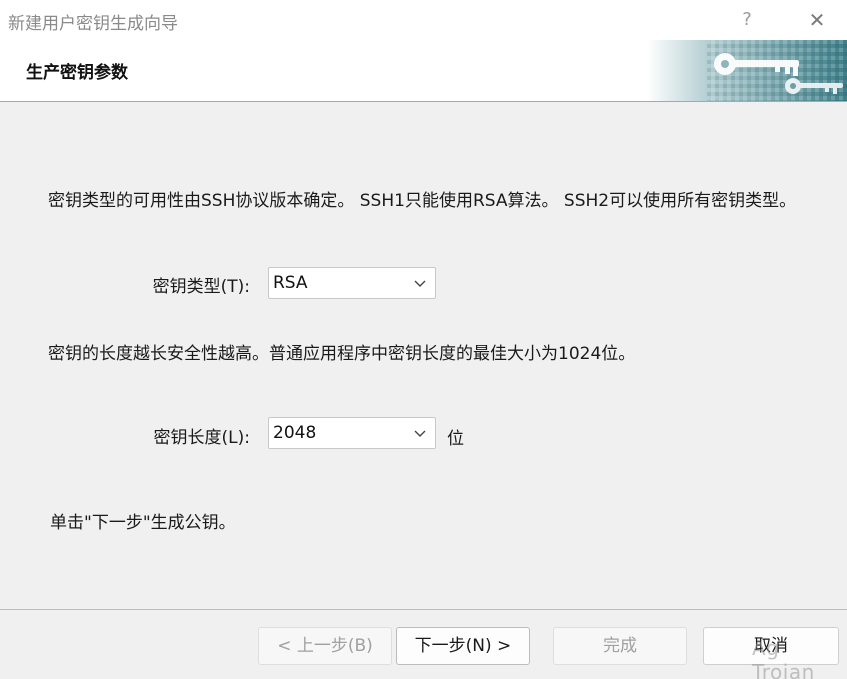  Describe the element at coordinates (423, 20) in the screenshot. I see `title-bar: 新建用户密钥生成向导 ? ✕` at that location.